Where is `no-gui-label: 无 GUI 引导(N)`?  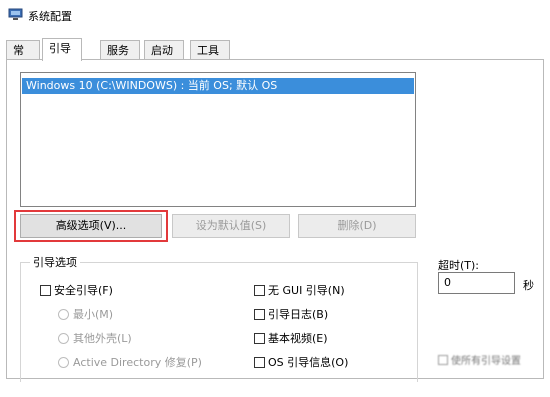
no-gui-label: 无 GUI 引导(N) is located at coordinates (306, 290).